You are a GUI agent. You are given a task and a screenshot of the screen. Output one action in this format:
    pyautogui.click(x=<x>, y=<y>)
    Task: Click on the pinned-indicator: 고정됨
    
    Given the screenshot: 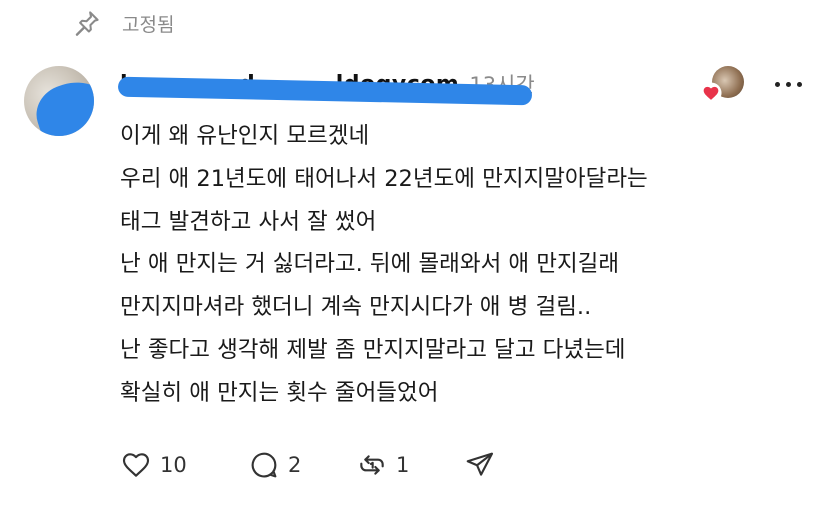 What is the action you would take?
    pyautogui.click(x=123, y=23)
    